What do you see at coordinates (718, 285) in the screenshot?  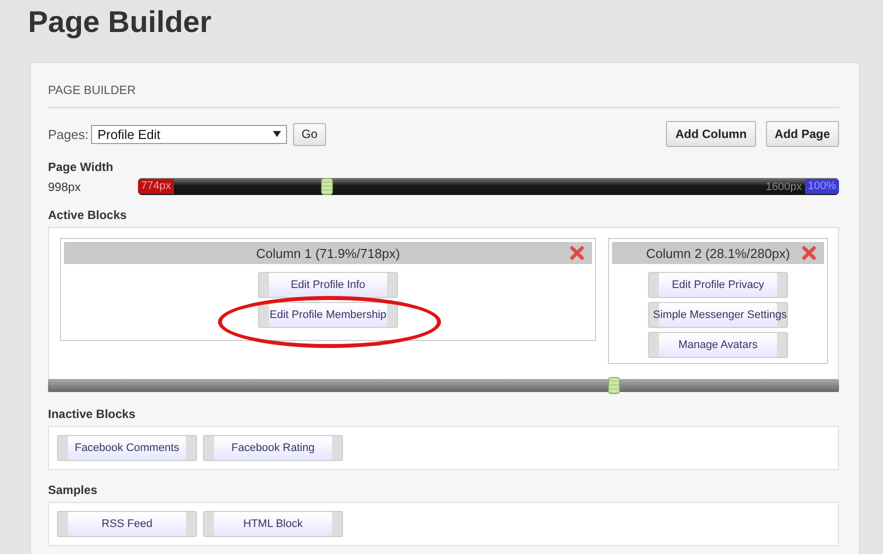 I see `block-item: Edit Profile Privacy` at bounding box center [718, 285].